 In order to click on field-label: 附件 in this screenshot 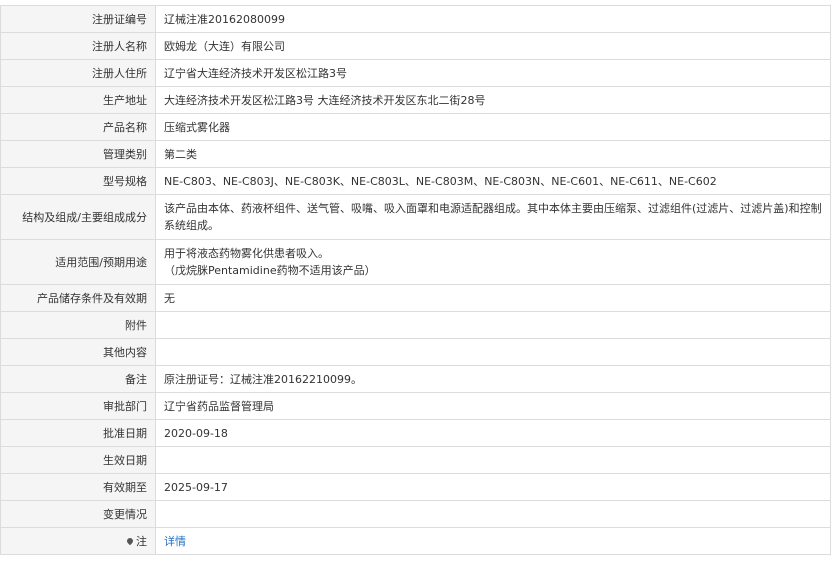, I will do `click(78, 325)`.